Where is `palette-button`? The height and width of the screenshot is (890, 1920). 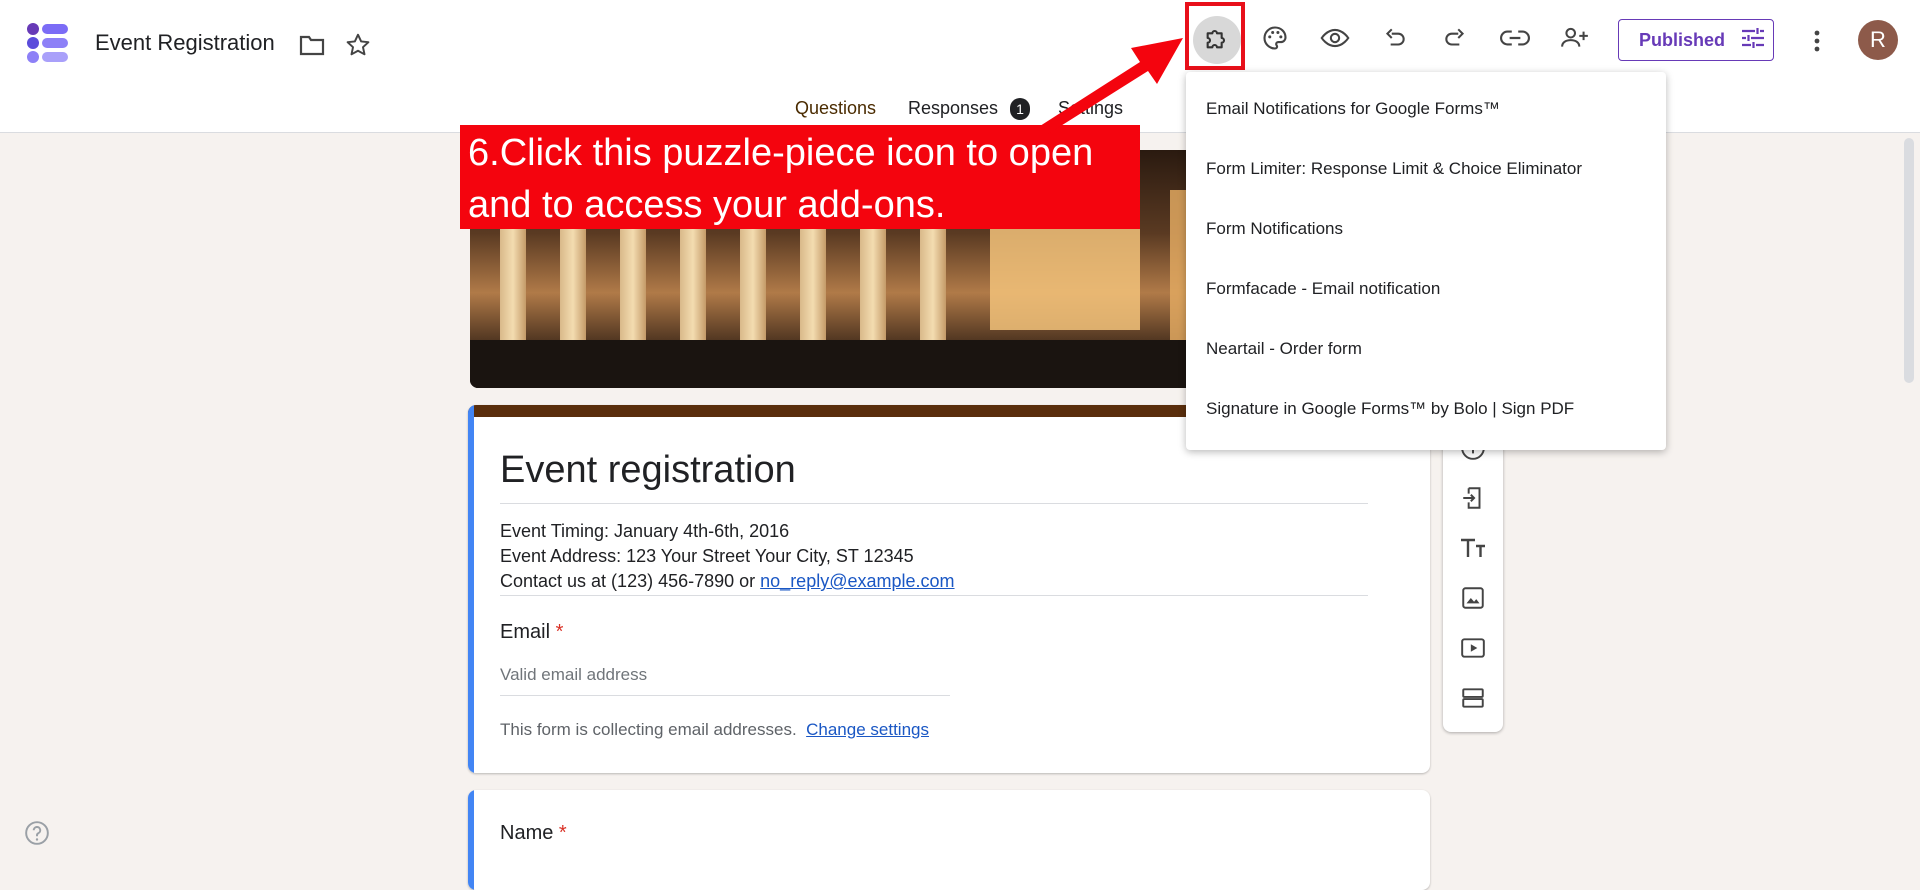
palette-button is located at coordinates (1275, 40).